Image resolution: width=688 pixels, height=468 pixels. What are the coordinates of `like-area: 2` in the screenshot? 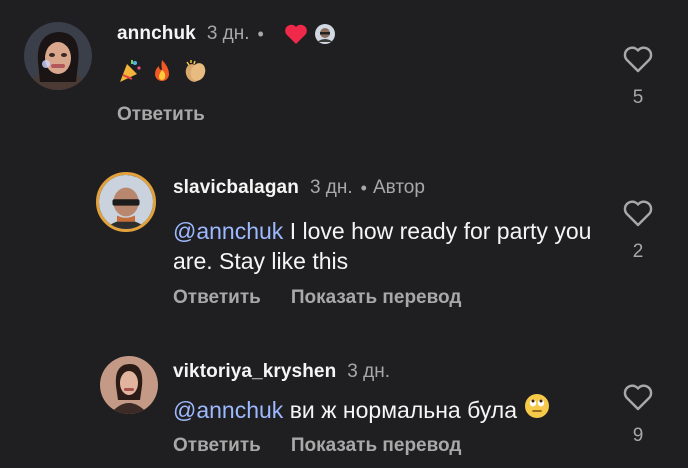 It's located at (638, 231).